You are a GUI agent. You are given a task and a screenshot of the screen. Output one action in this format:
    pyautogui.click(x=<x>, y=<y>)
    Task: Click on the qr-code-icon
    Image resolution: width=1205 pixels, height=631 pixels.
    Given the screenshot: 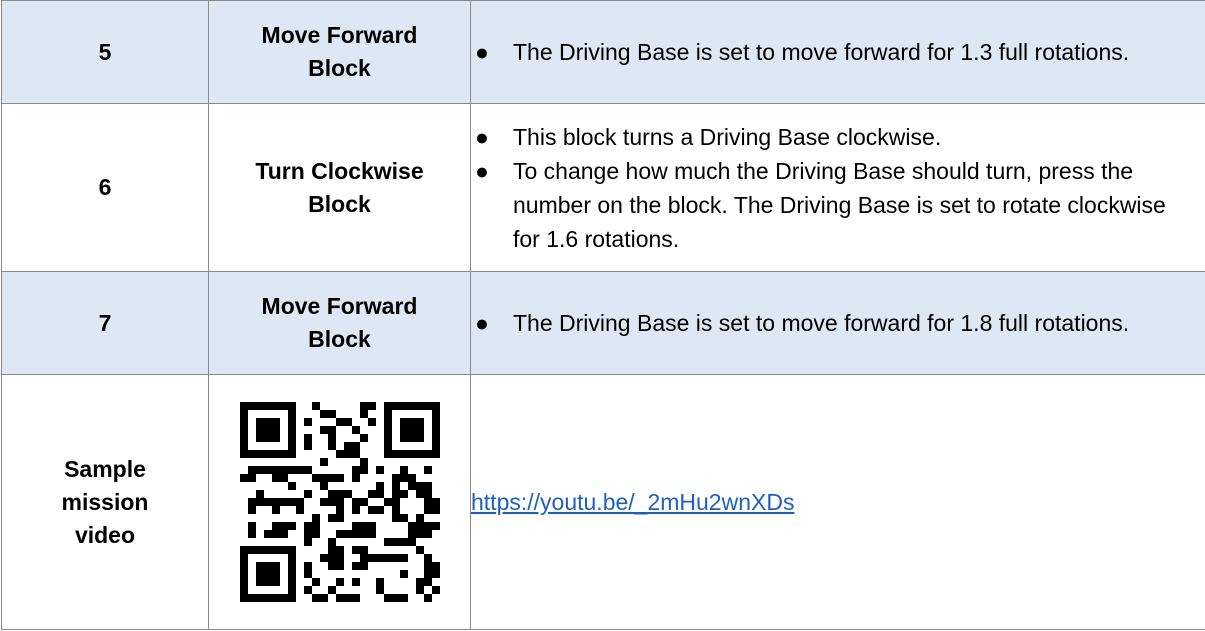 What is the action you would take?
    pyautogui.click(x=339, y=502)
    